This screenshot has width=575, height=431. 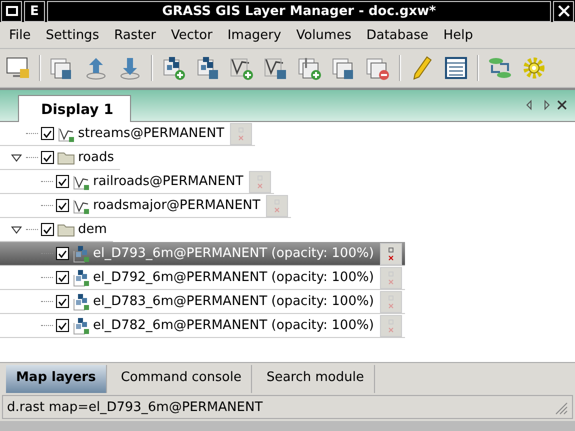 I want to click on window-button: E, so click(x=34, y=11).